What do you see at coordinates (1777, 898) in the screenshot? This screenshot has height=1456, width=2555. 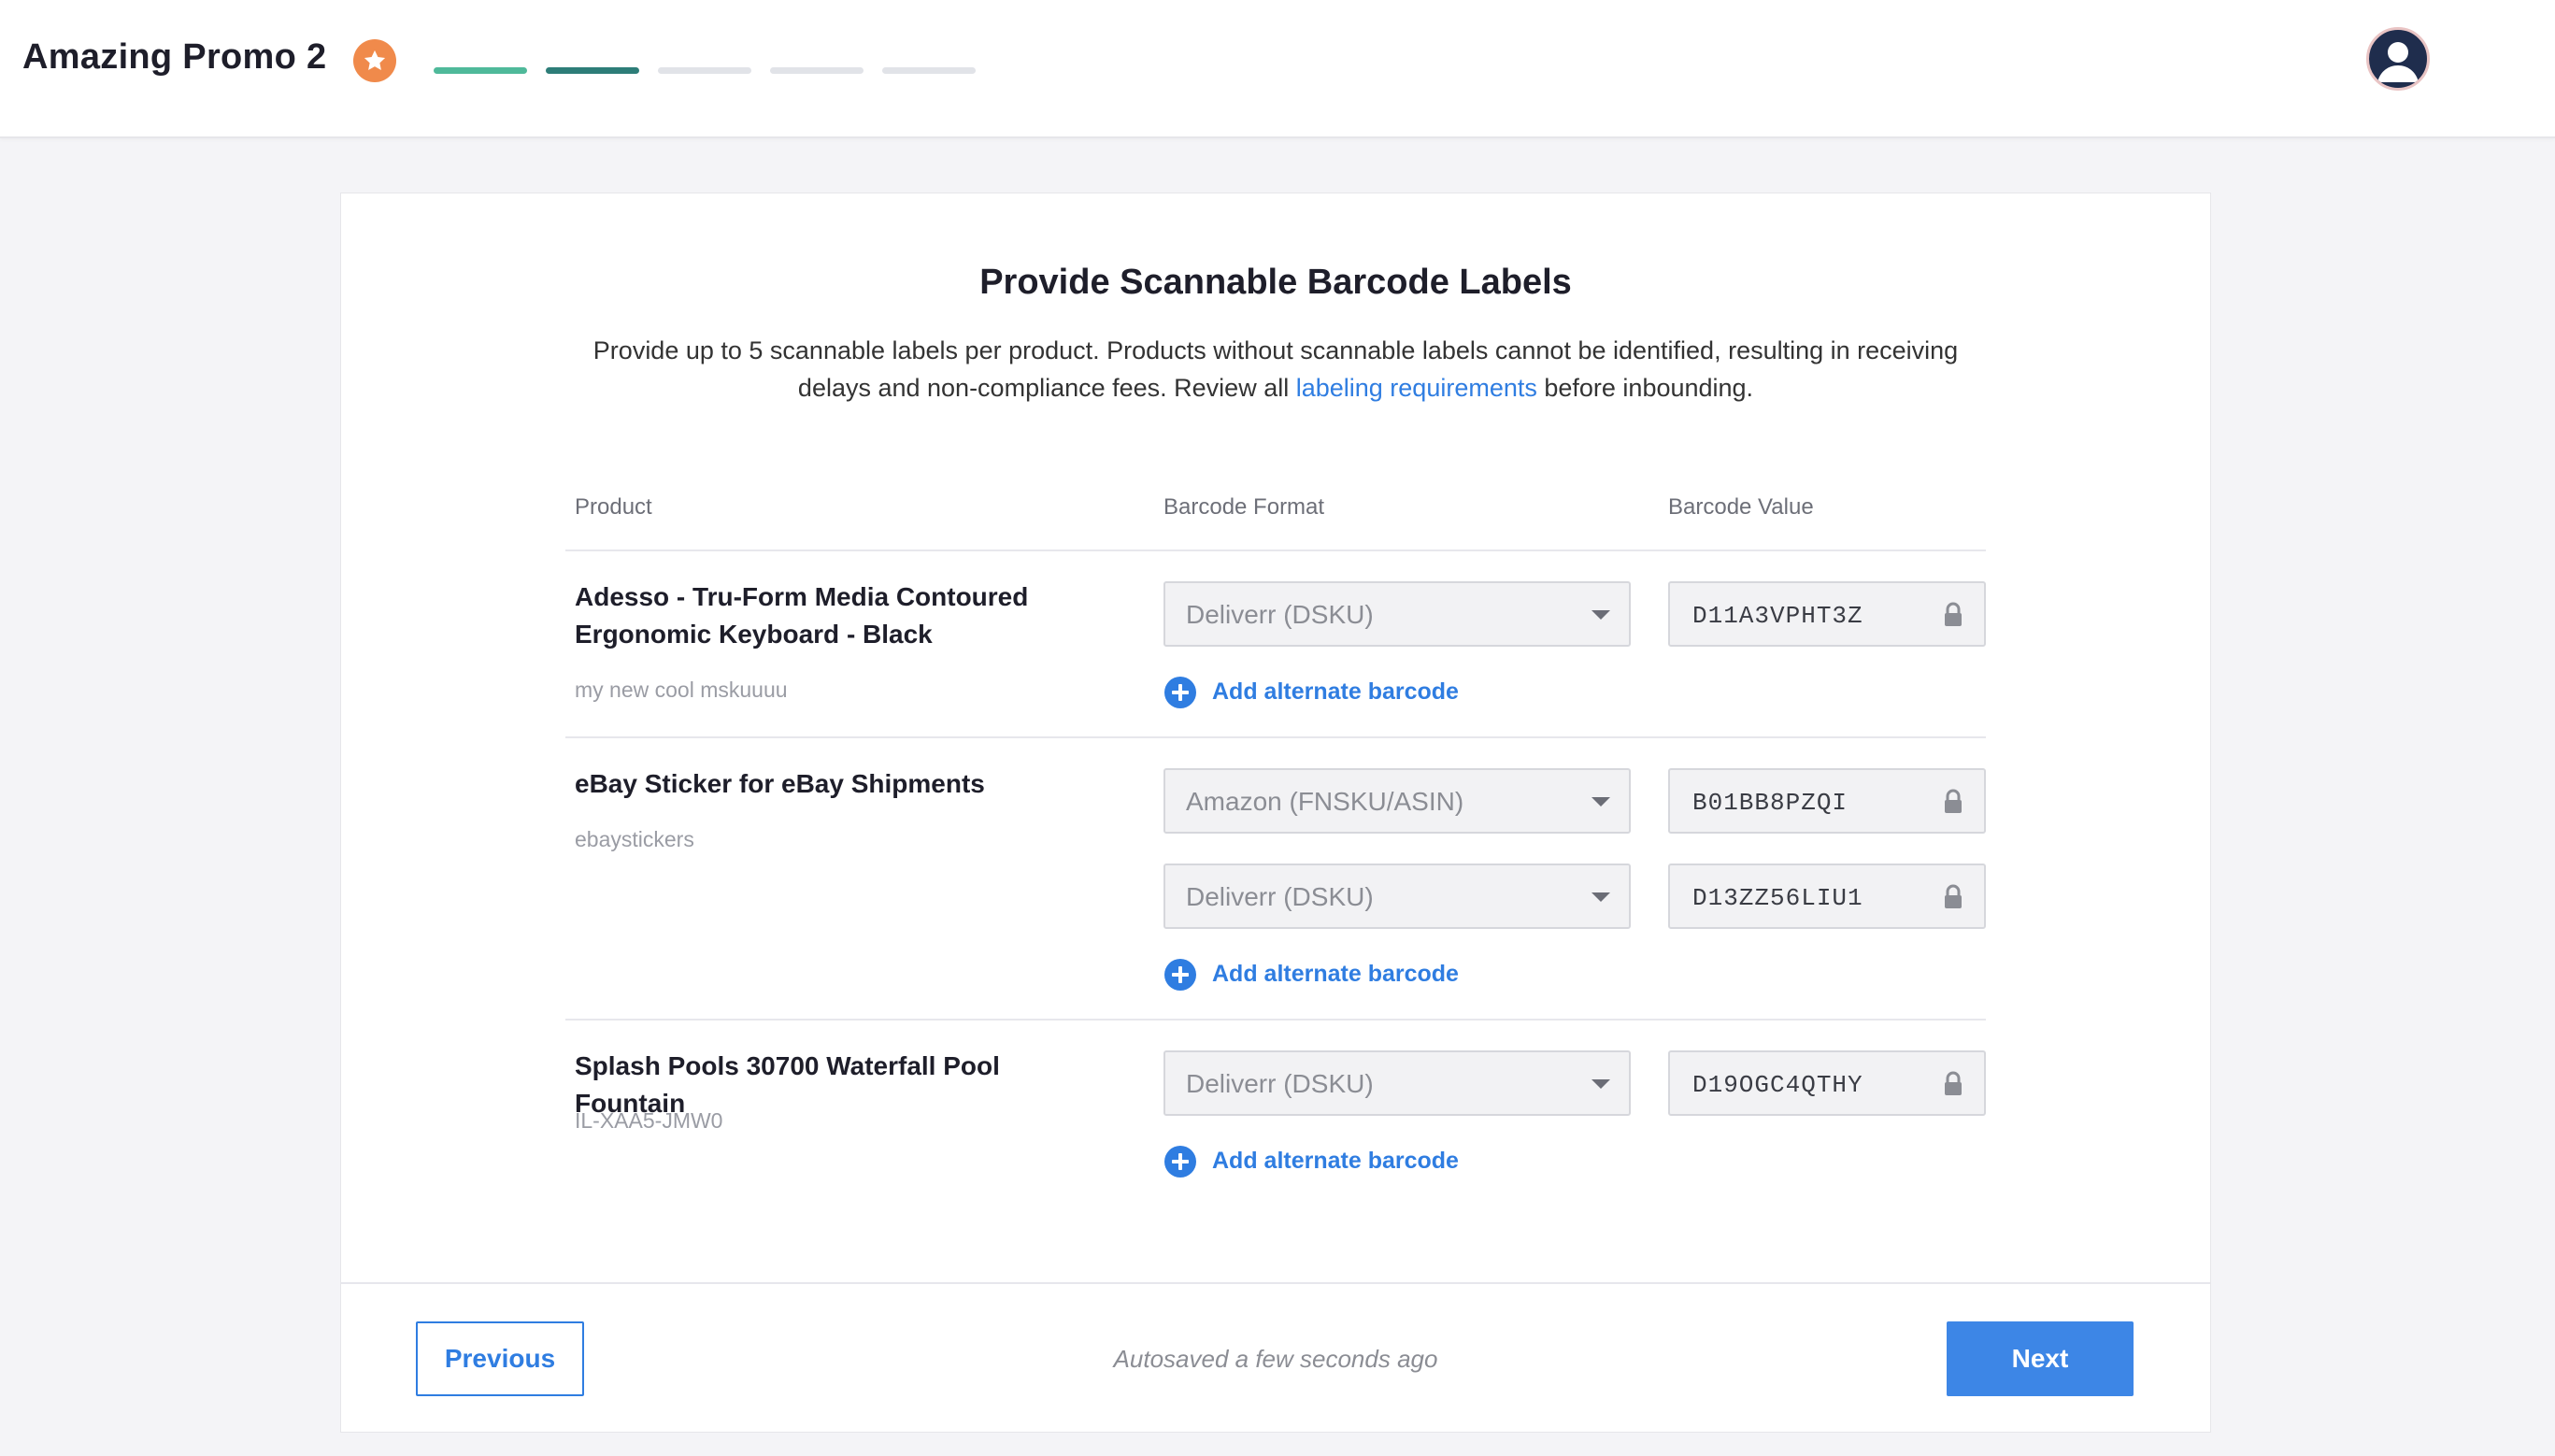 I see `barcode-value: D13ZZ56LIU1` at bounding box center [1777, 898].